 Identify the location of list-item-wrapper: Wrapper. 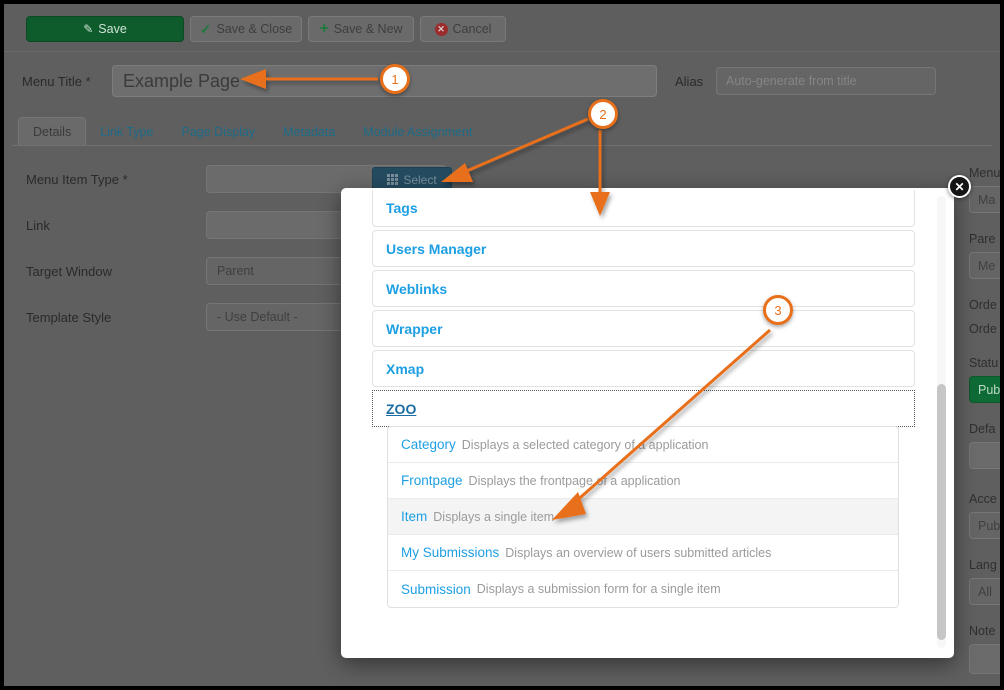
(643, 328).